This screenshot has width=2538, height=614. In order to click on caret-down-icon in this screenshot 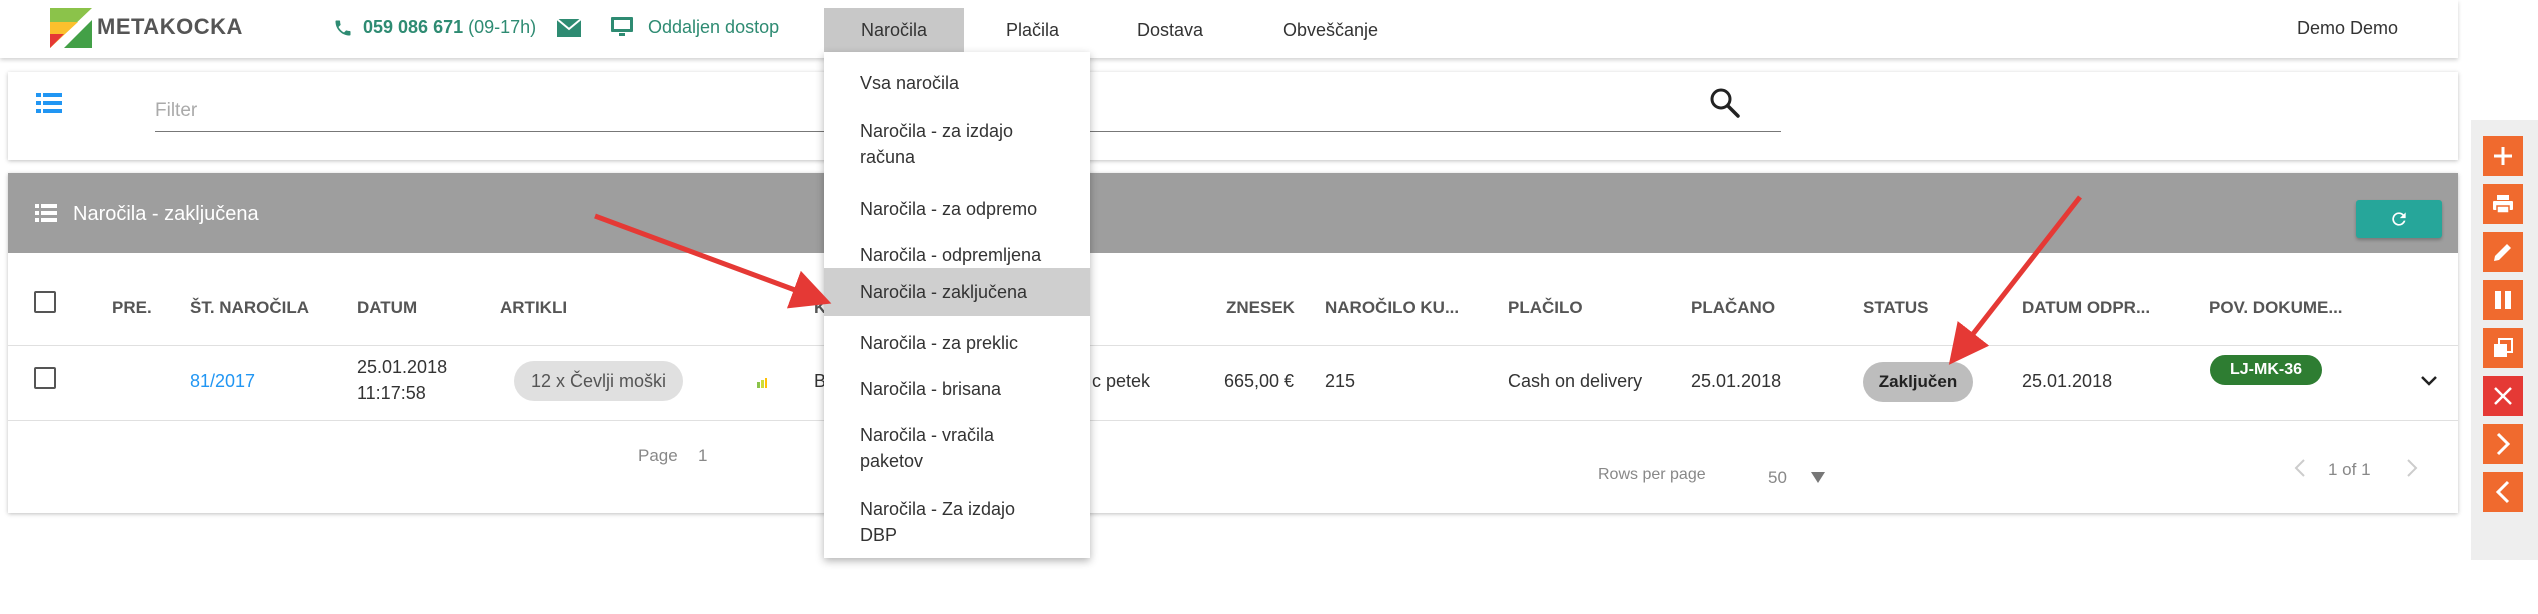, I will do `click(1818, 477)`.